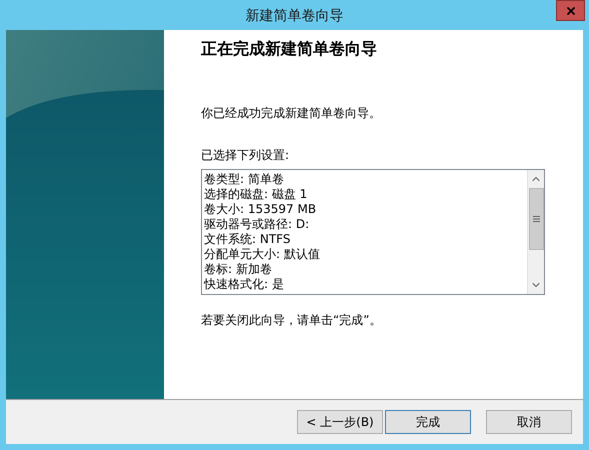 The image size is (589, 450). What do you see at coordinates (256, 194) in the screenshot?
I see `setting-line: 选择的磁盘: 磁盘 1` at bounding box center [256, 194].